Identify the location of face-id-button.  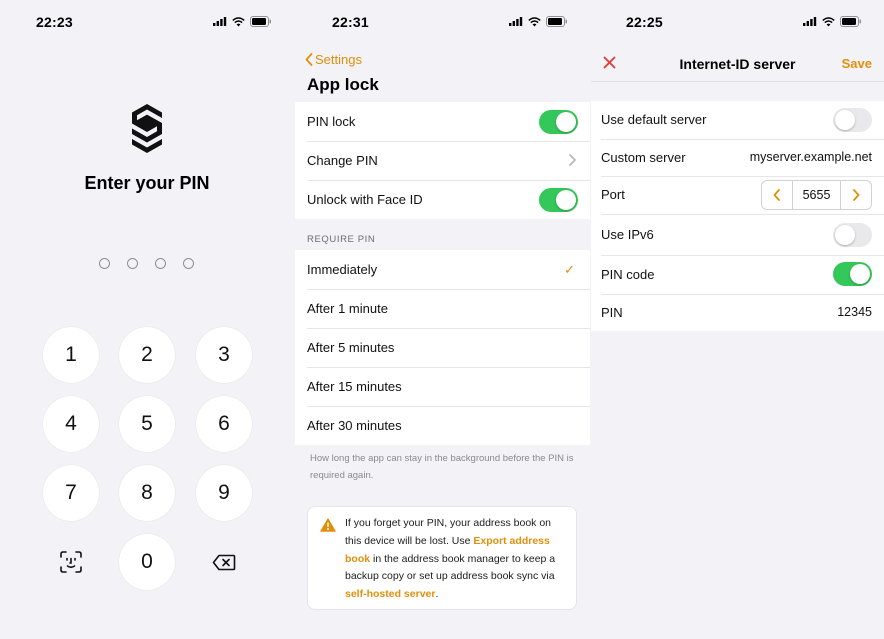
(71, 562).